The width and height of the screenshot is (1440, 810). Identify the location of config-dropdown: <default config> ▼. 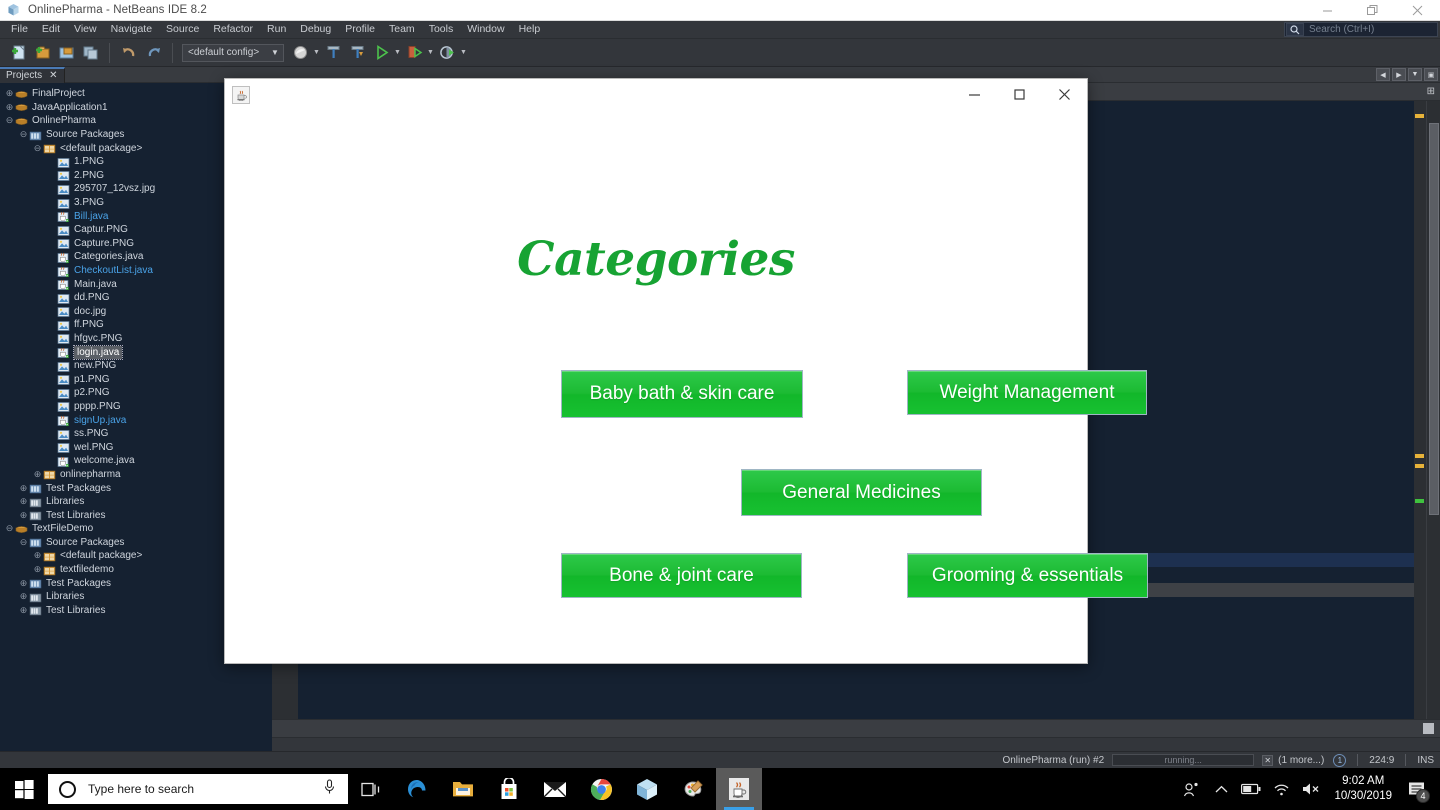
(233, 52).